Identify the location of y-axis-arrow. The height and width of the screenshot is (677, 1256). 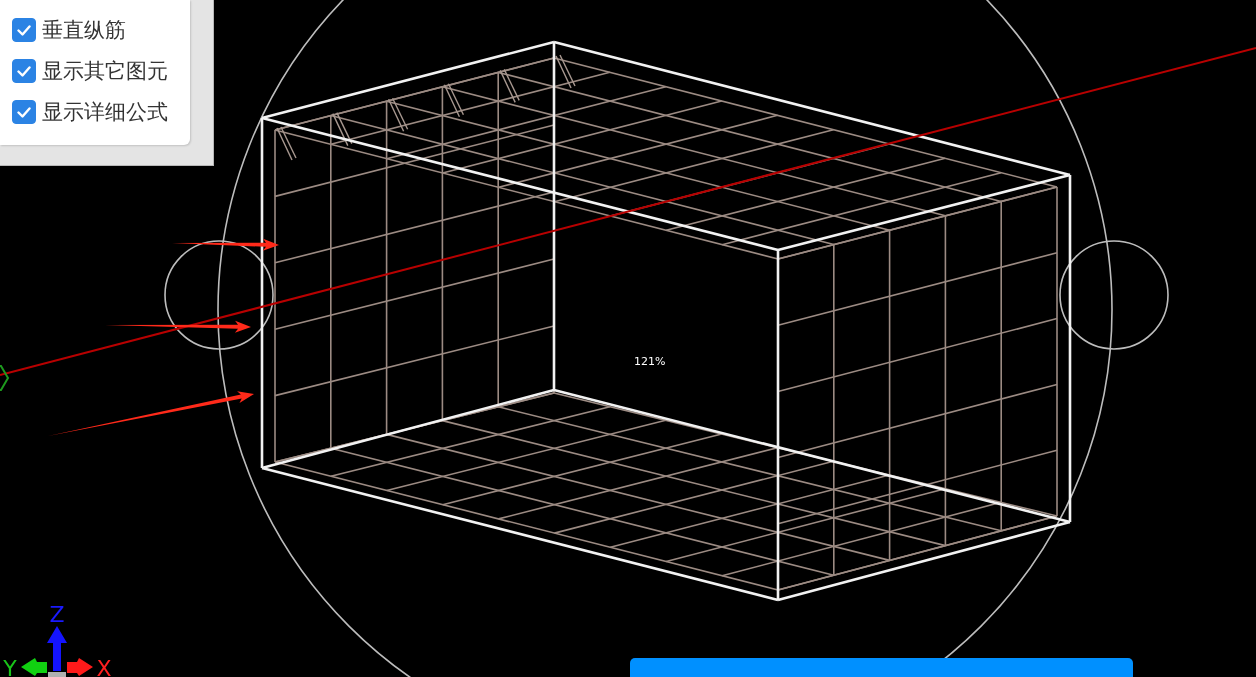
(34, 667).